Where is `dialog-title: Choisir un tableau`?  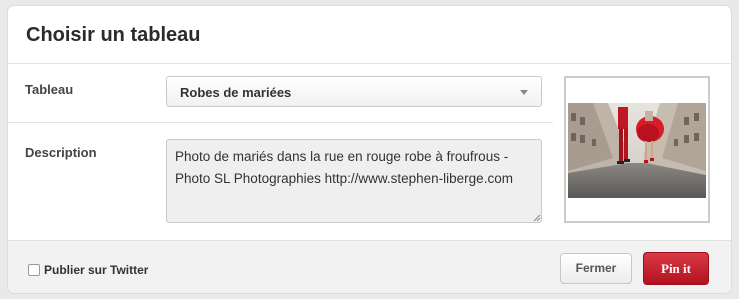 dialog-title: Choisir un tableau is located at coordinates (113, 35).